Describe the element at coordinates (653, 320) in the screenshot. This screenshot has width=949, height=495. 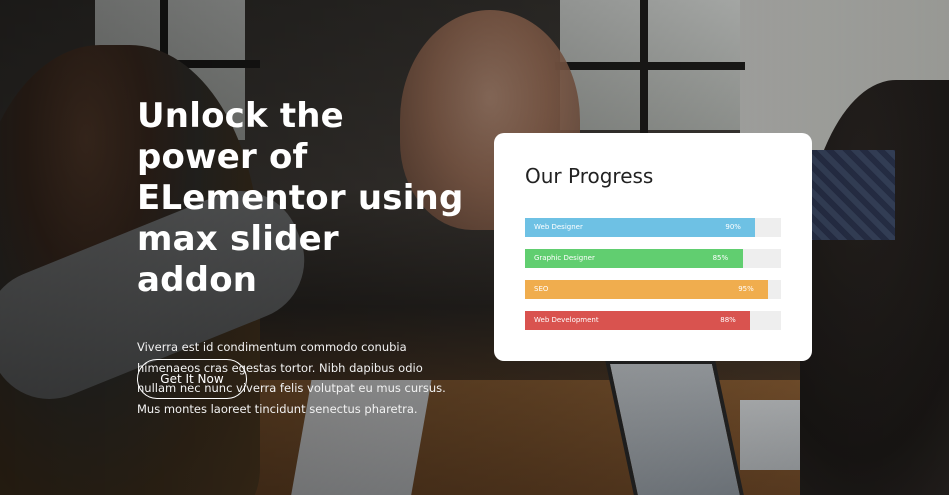
I see `progress-bar-web-development: Web Development 88%` at that location.